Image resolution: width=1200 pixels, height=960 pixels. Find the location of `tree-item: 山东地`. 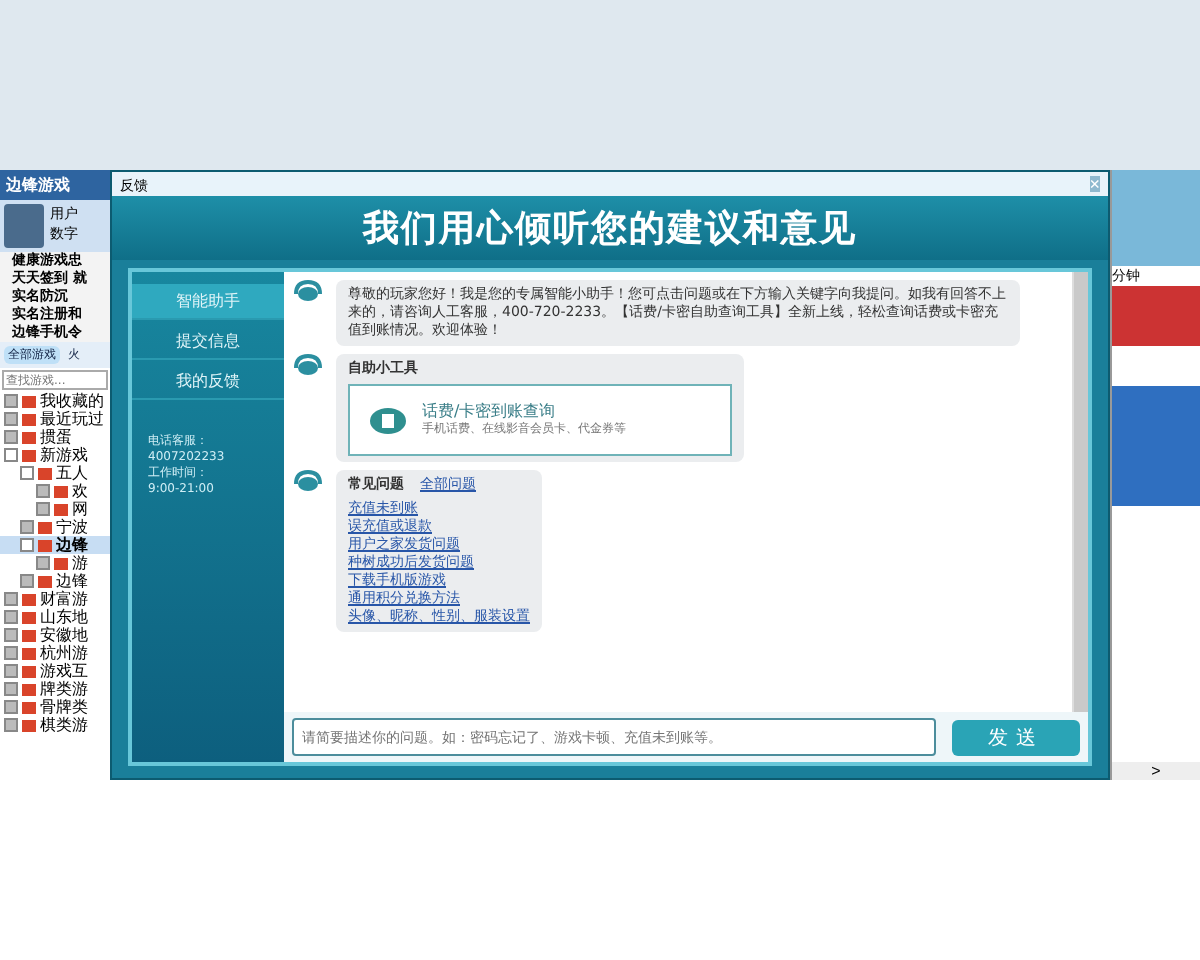

tree-item: 山东地 is located at coordinates (55, 617).